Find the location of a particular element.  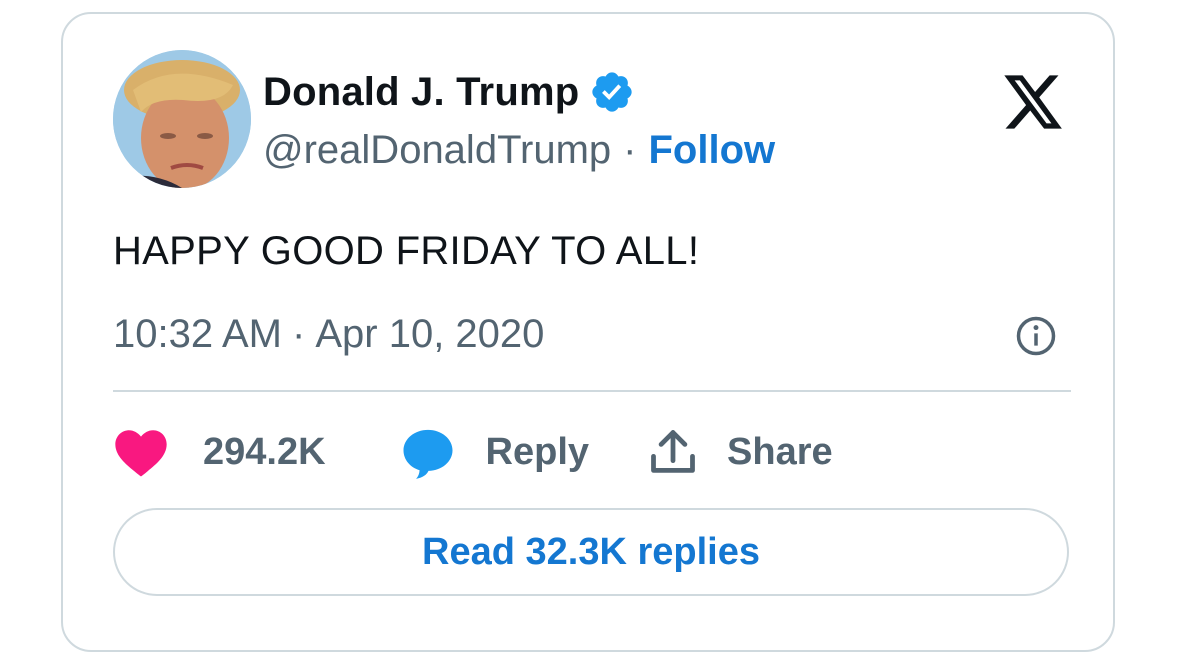

share-button: Share is located at coordinates (740, 452).